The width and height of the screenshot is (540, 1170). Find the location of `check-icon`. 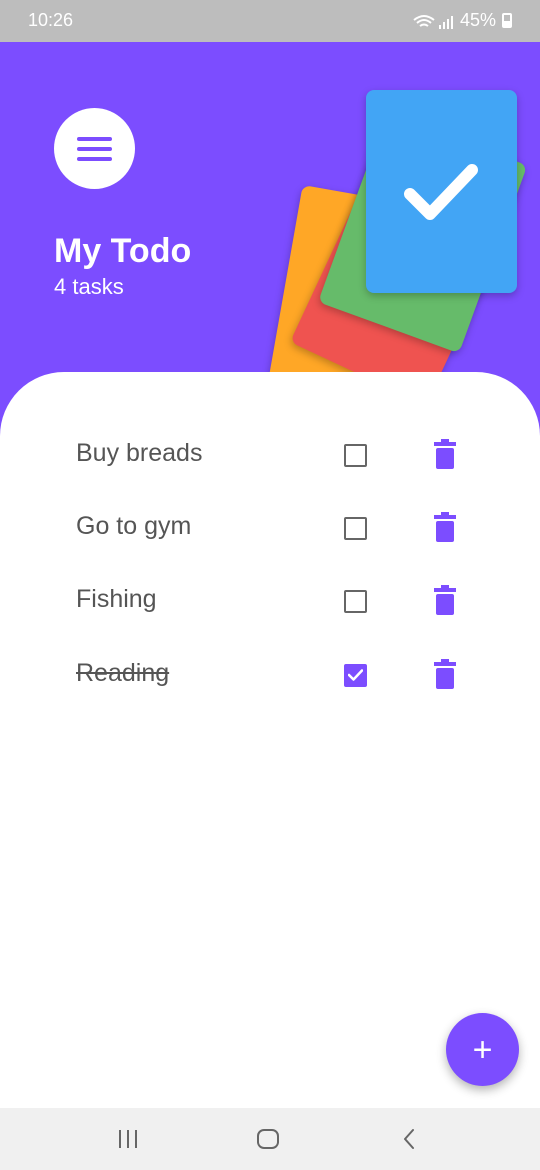

check-icon is located at coordinates (441, 192).